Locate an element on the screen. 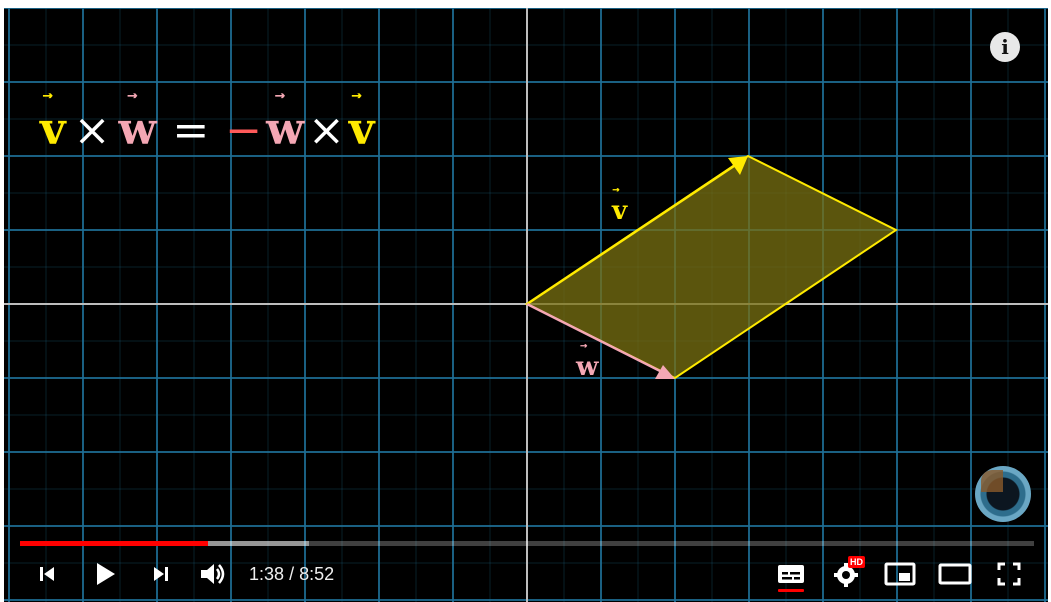 The height and width of the screenshot is (602, 1051). play-button is located at coordinates (105, 574).